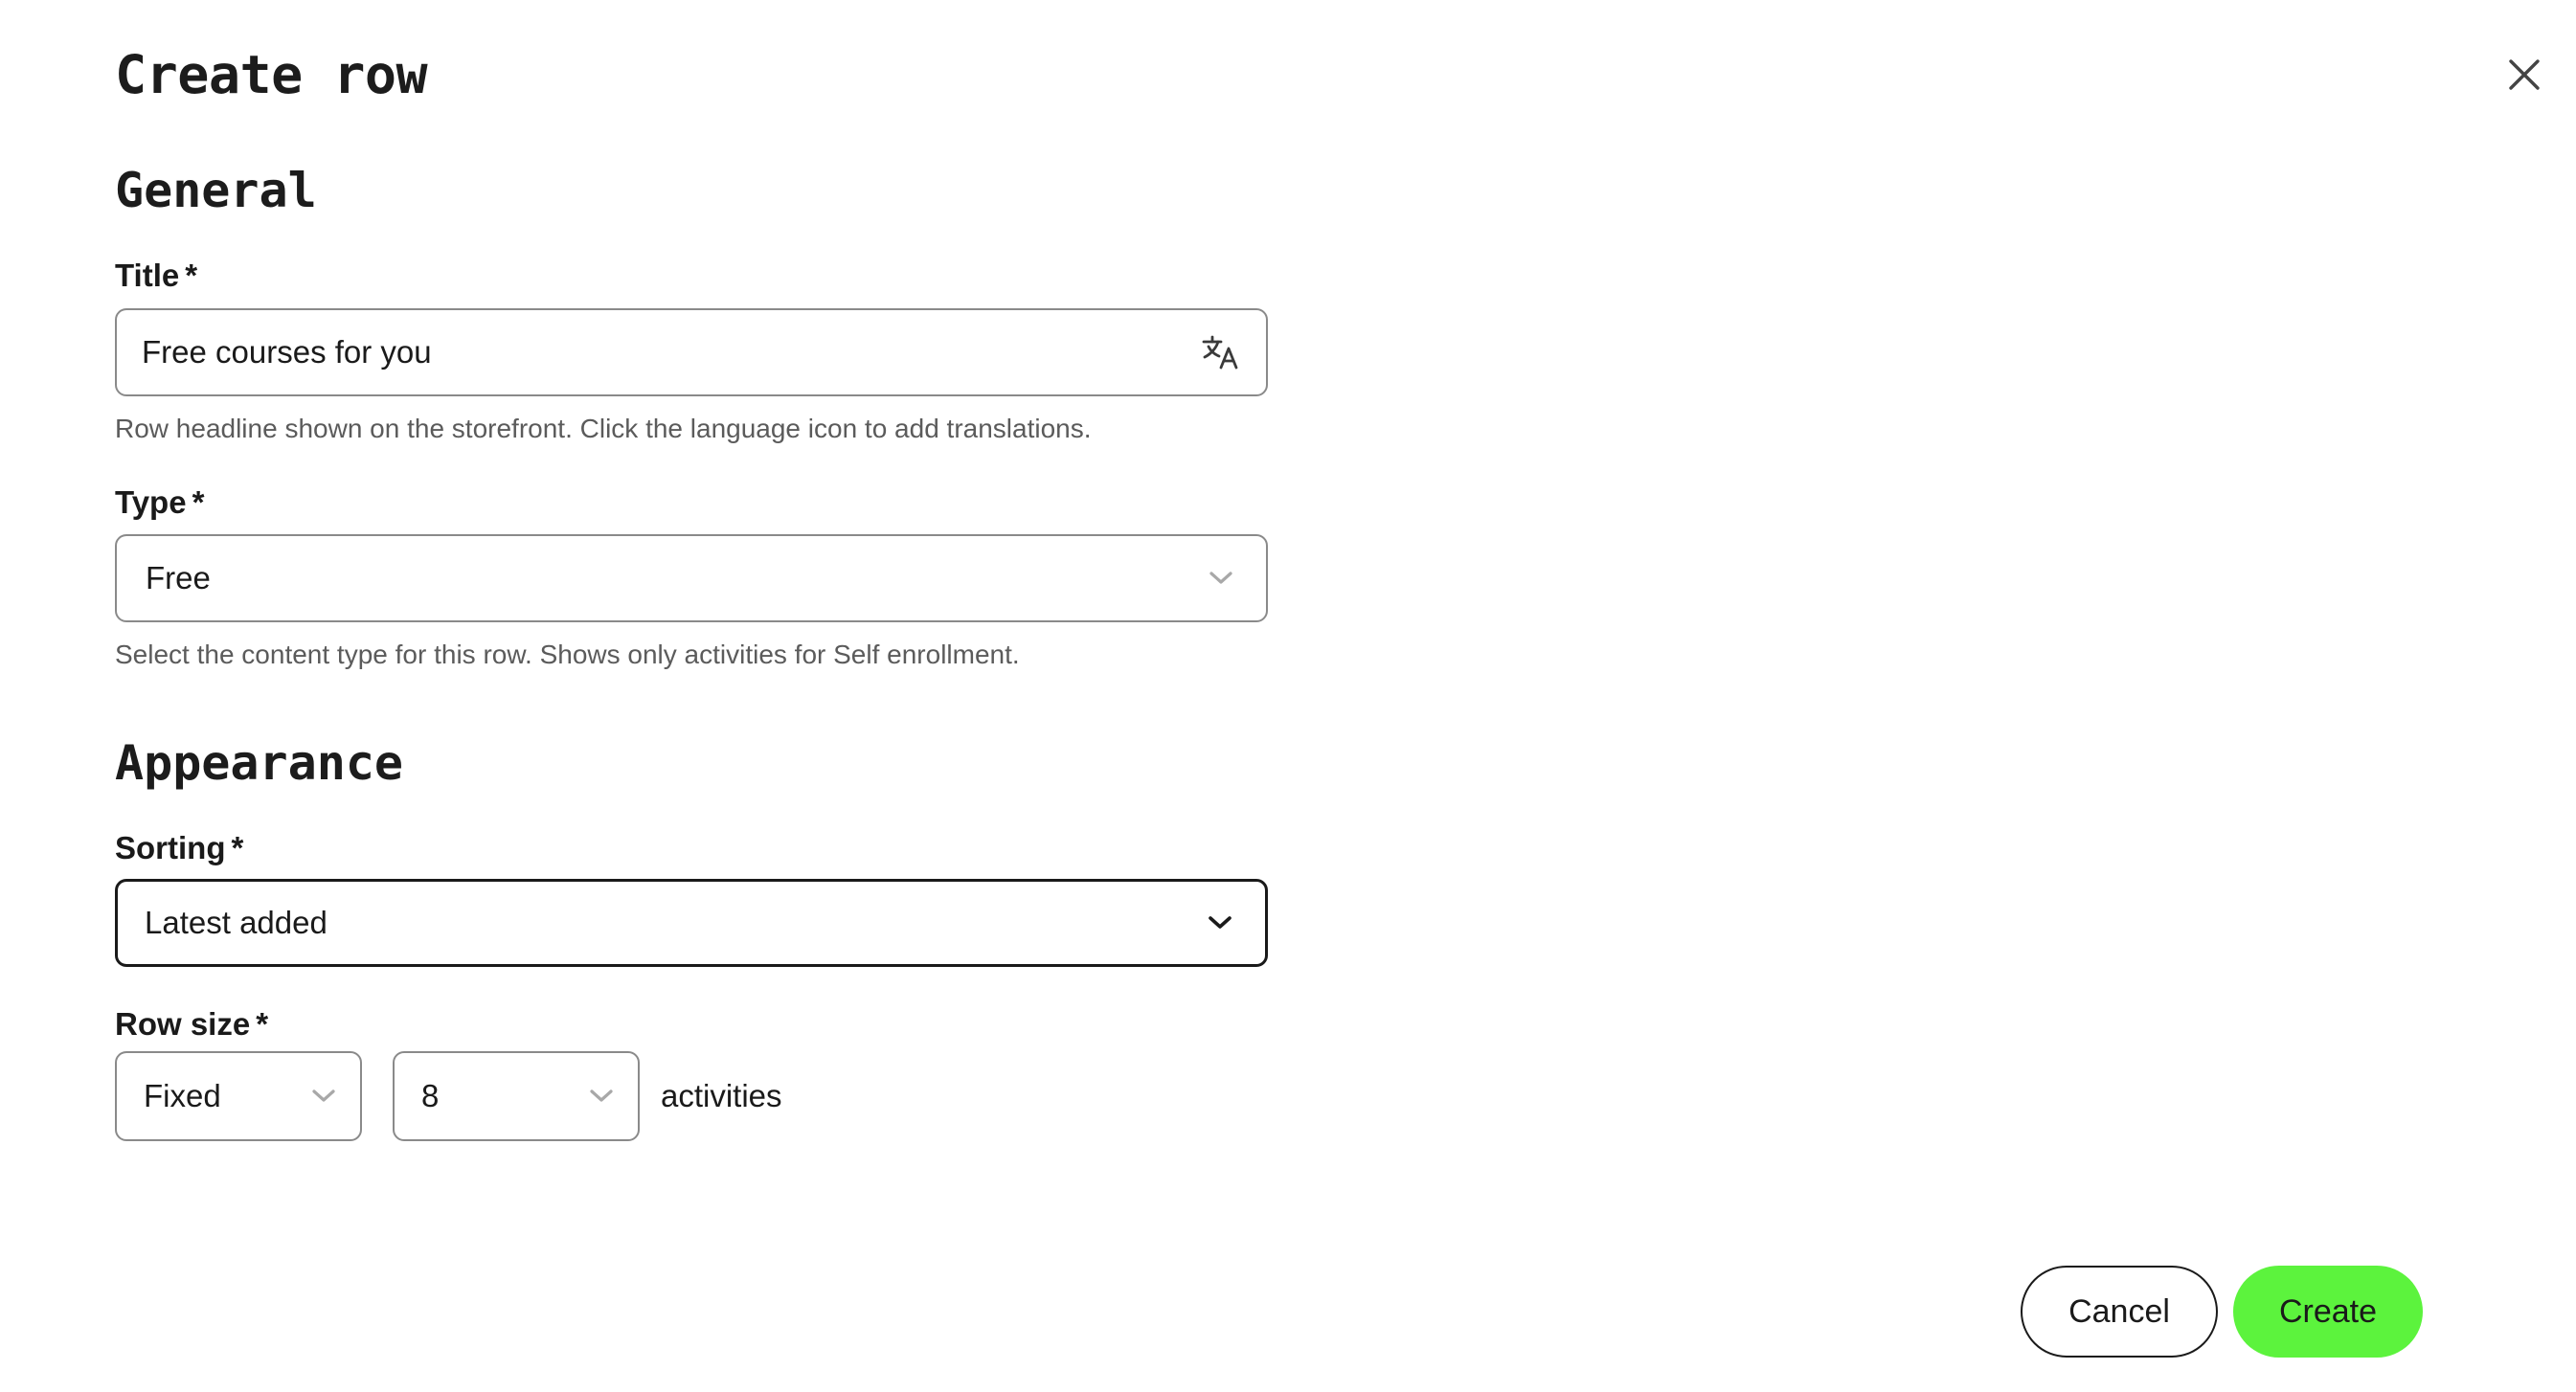 The width and height of the screenshot is (2576, 1392). What do you see at coordinates (271, 75) in the screenshot?
I see `dialog-title: Create row` at bounding box center [271, 75].